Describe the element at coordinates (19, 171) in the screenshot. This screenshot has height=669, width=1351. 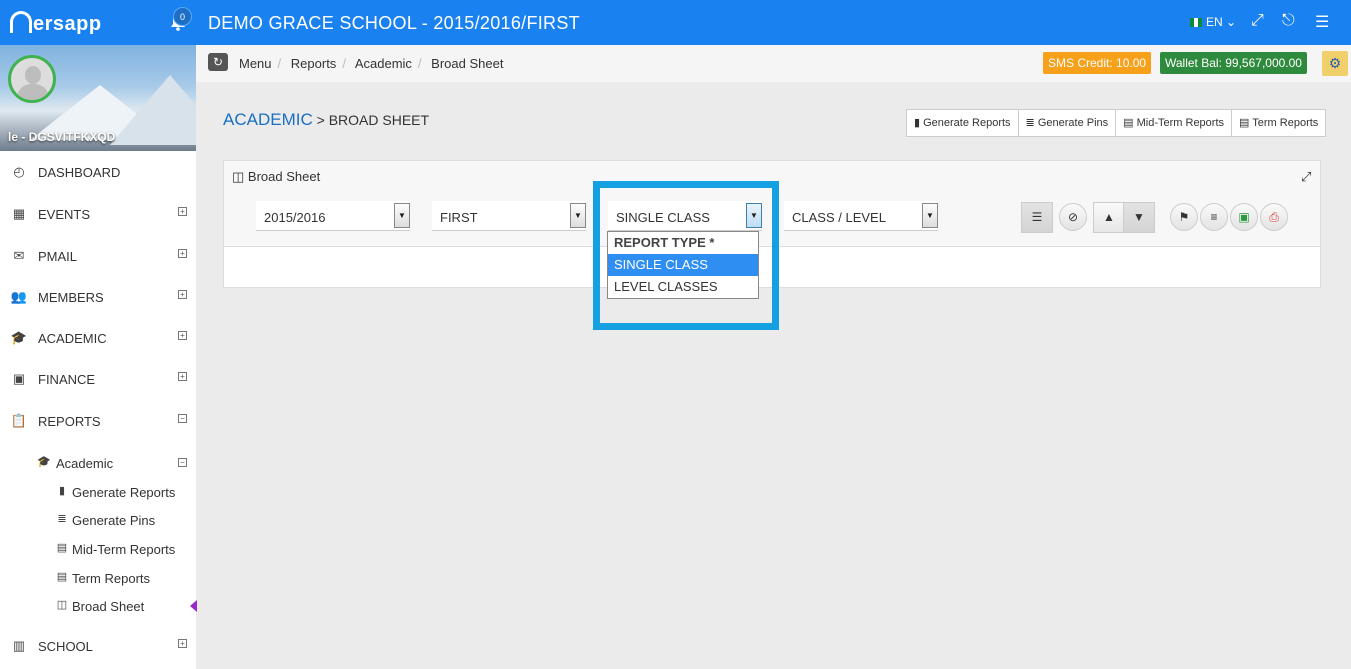
I see `dashboard-icon: ◴` at that location.